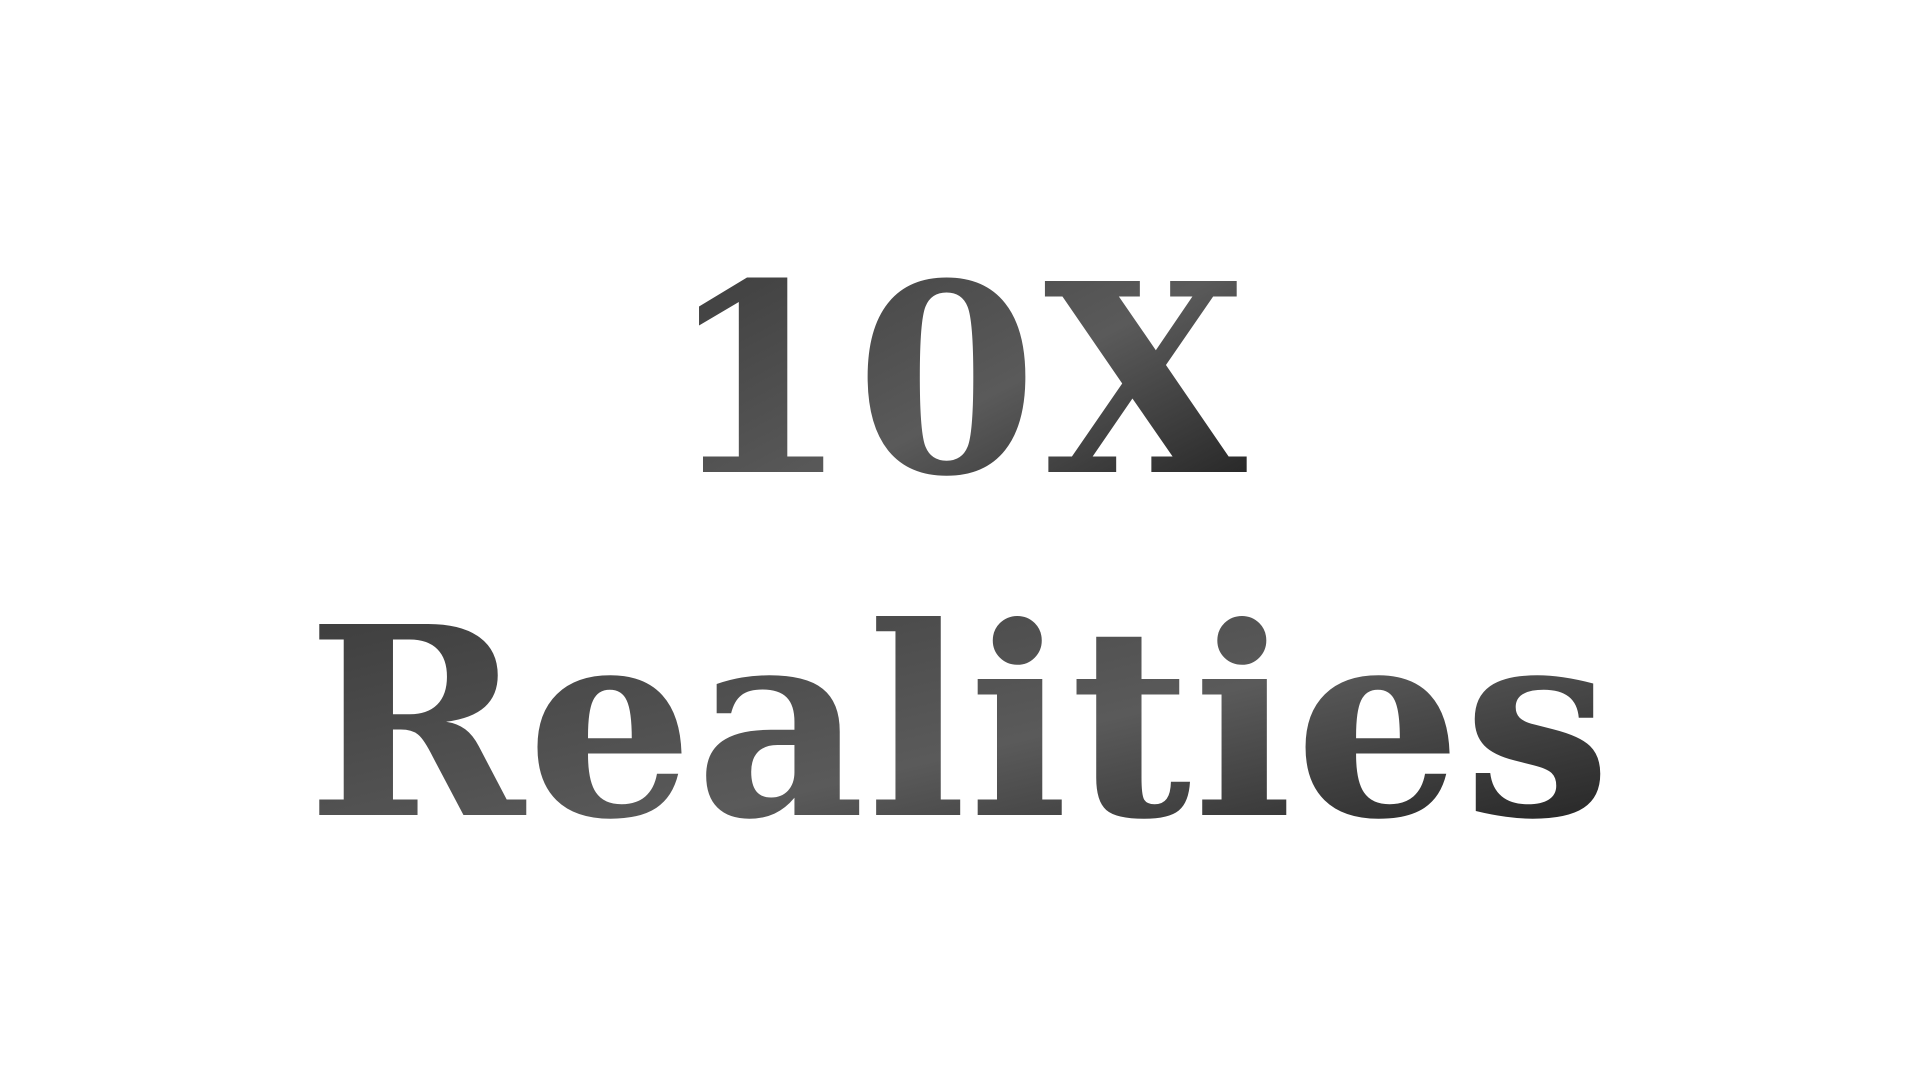 The height and width of the screenshot is (1080, 1920). Describe the element at coordinates (960, 380) in the screenshot. I see `logo-line-1: 10X` at that location.